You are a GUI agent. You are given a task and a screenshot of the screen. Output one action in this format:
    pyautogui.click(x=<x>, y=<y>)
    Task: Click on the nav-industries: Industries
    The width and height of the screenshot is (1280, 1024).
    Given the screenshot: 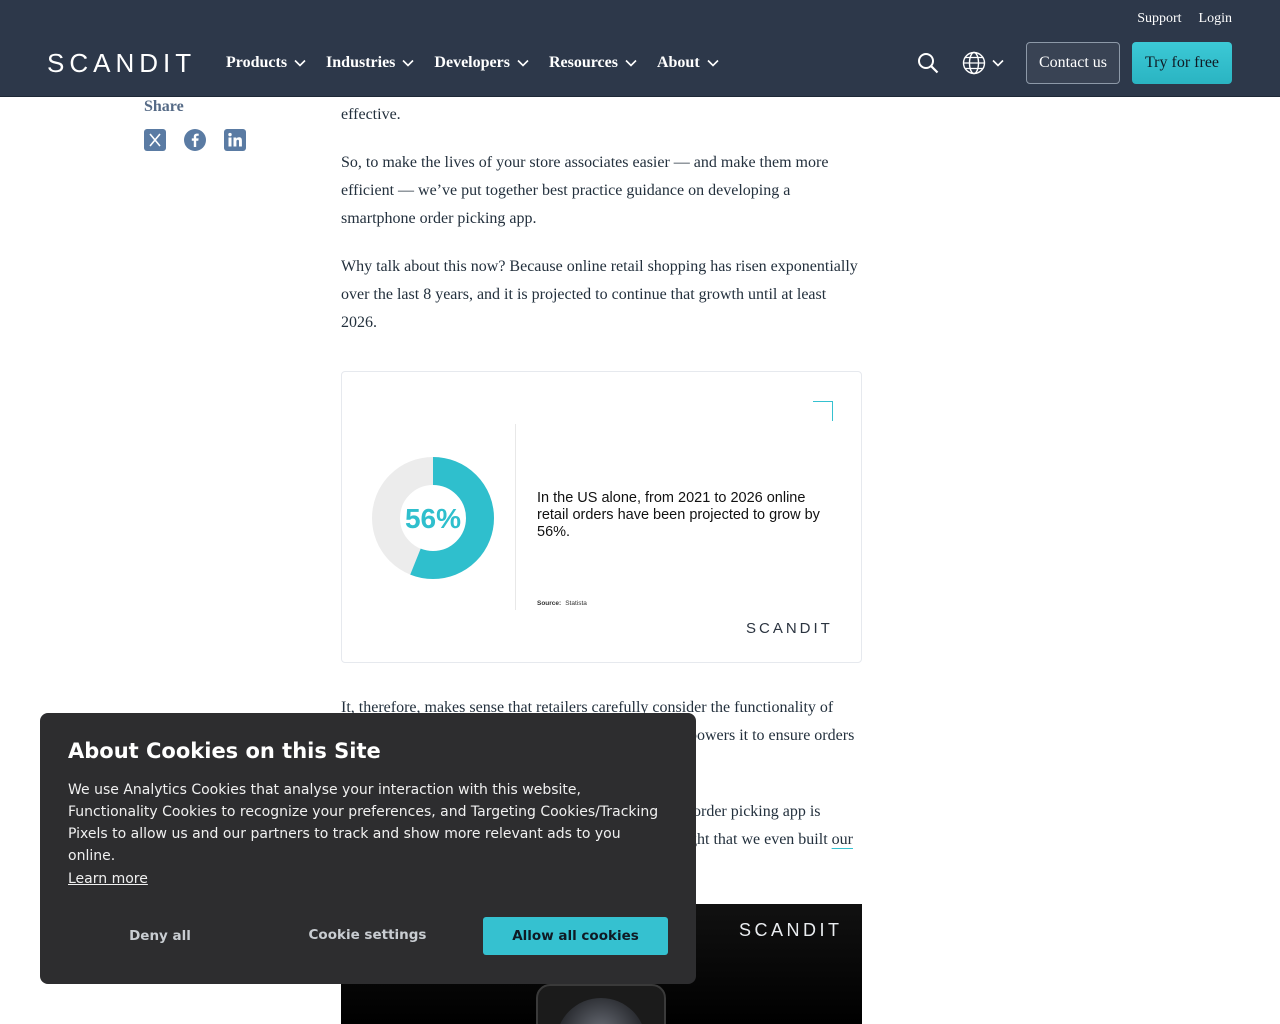 What is the action you would take?
    pyautogui.click(x=370, y=63)
    